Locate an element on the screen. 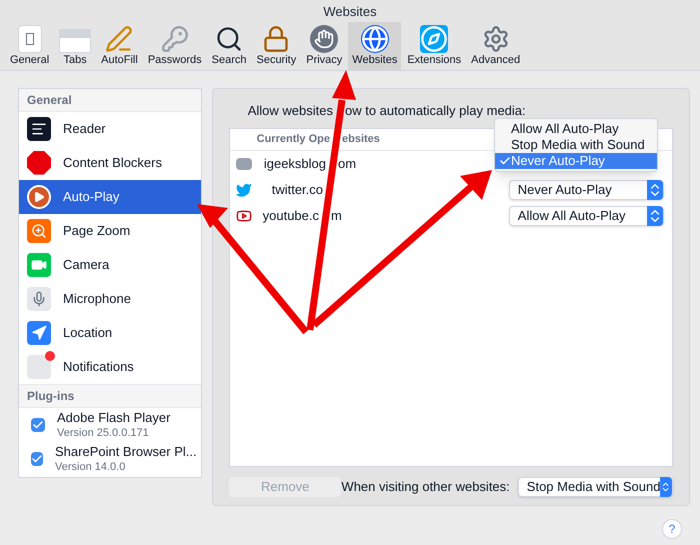 The image size is (700, 545). sidebar-item: Page Zoom is located at coordinates (110, 231).